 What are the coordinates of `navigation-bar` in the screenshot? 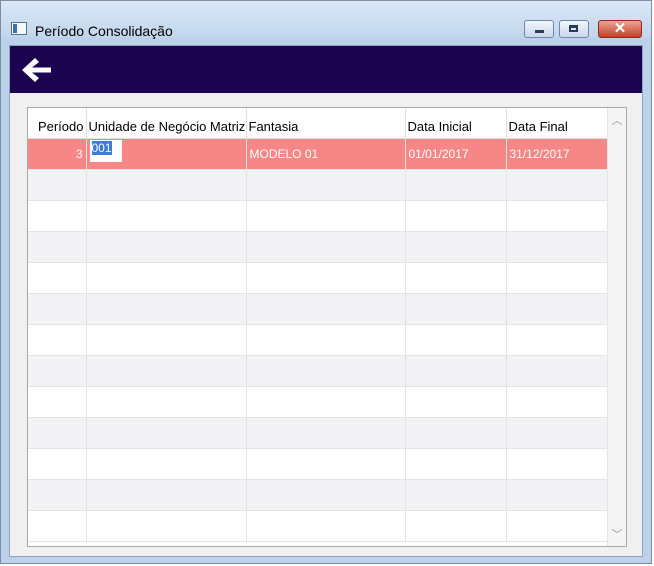 It's located at (326, 69).